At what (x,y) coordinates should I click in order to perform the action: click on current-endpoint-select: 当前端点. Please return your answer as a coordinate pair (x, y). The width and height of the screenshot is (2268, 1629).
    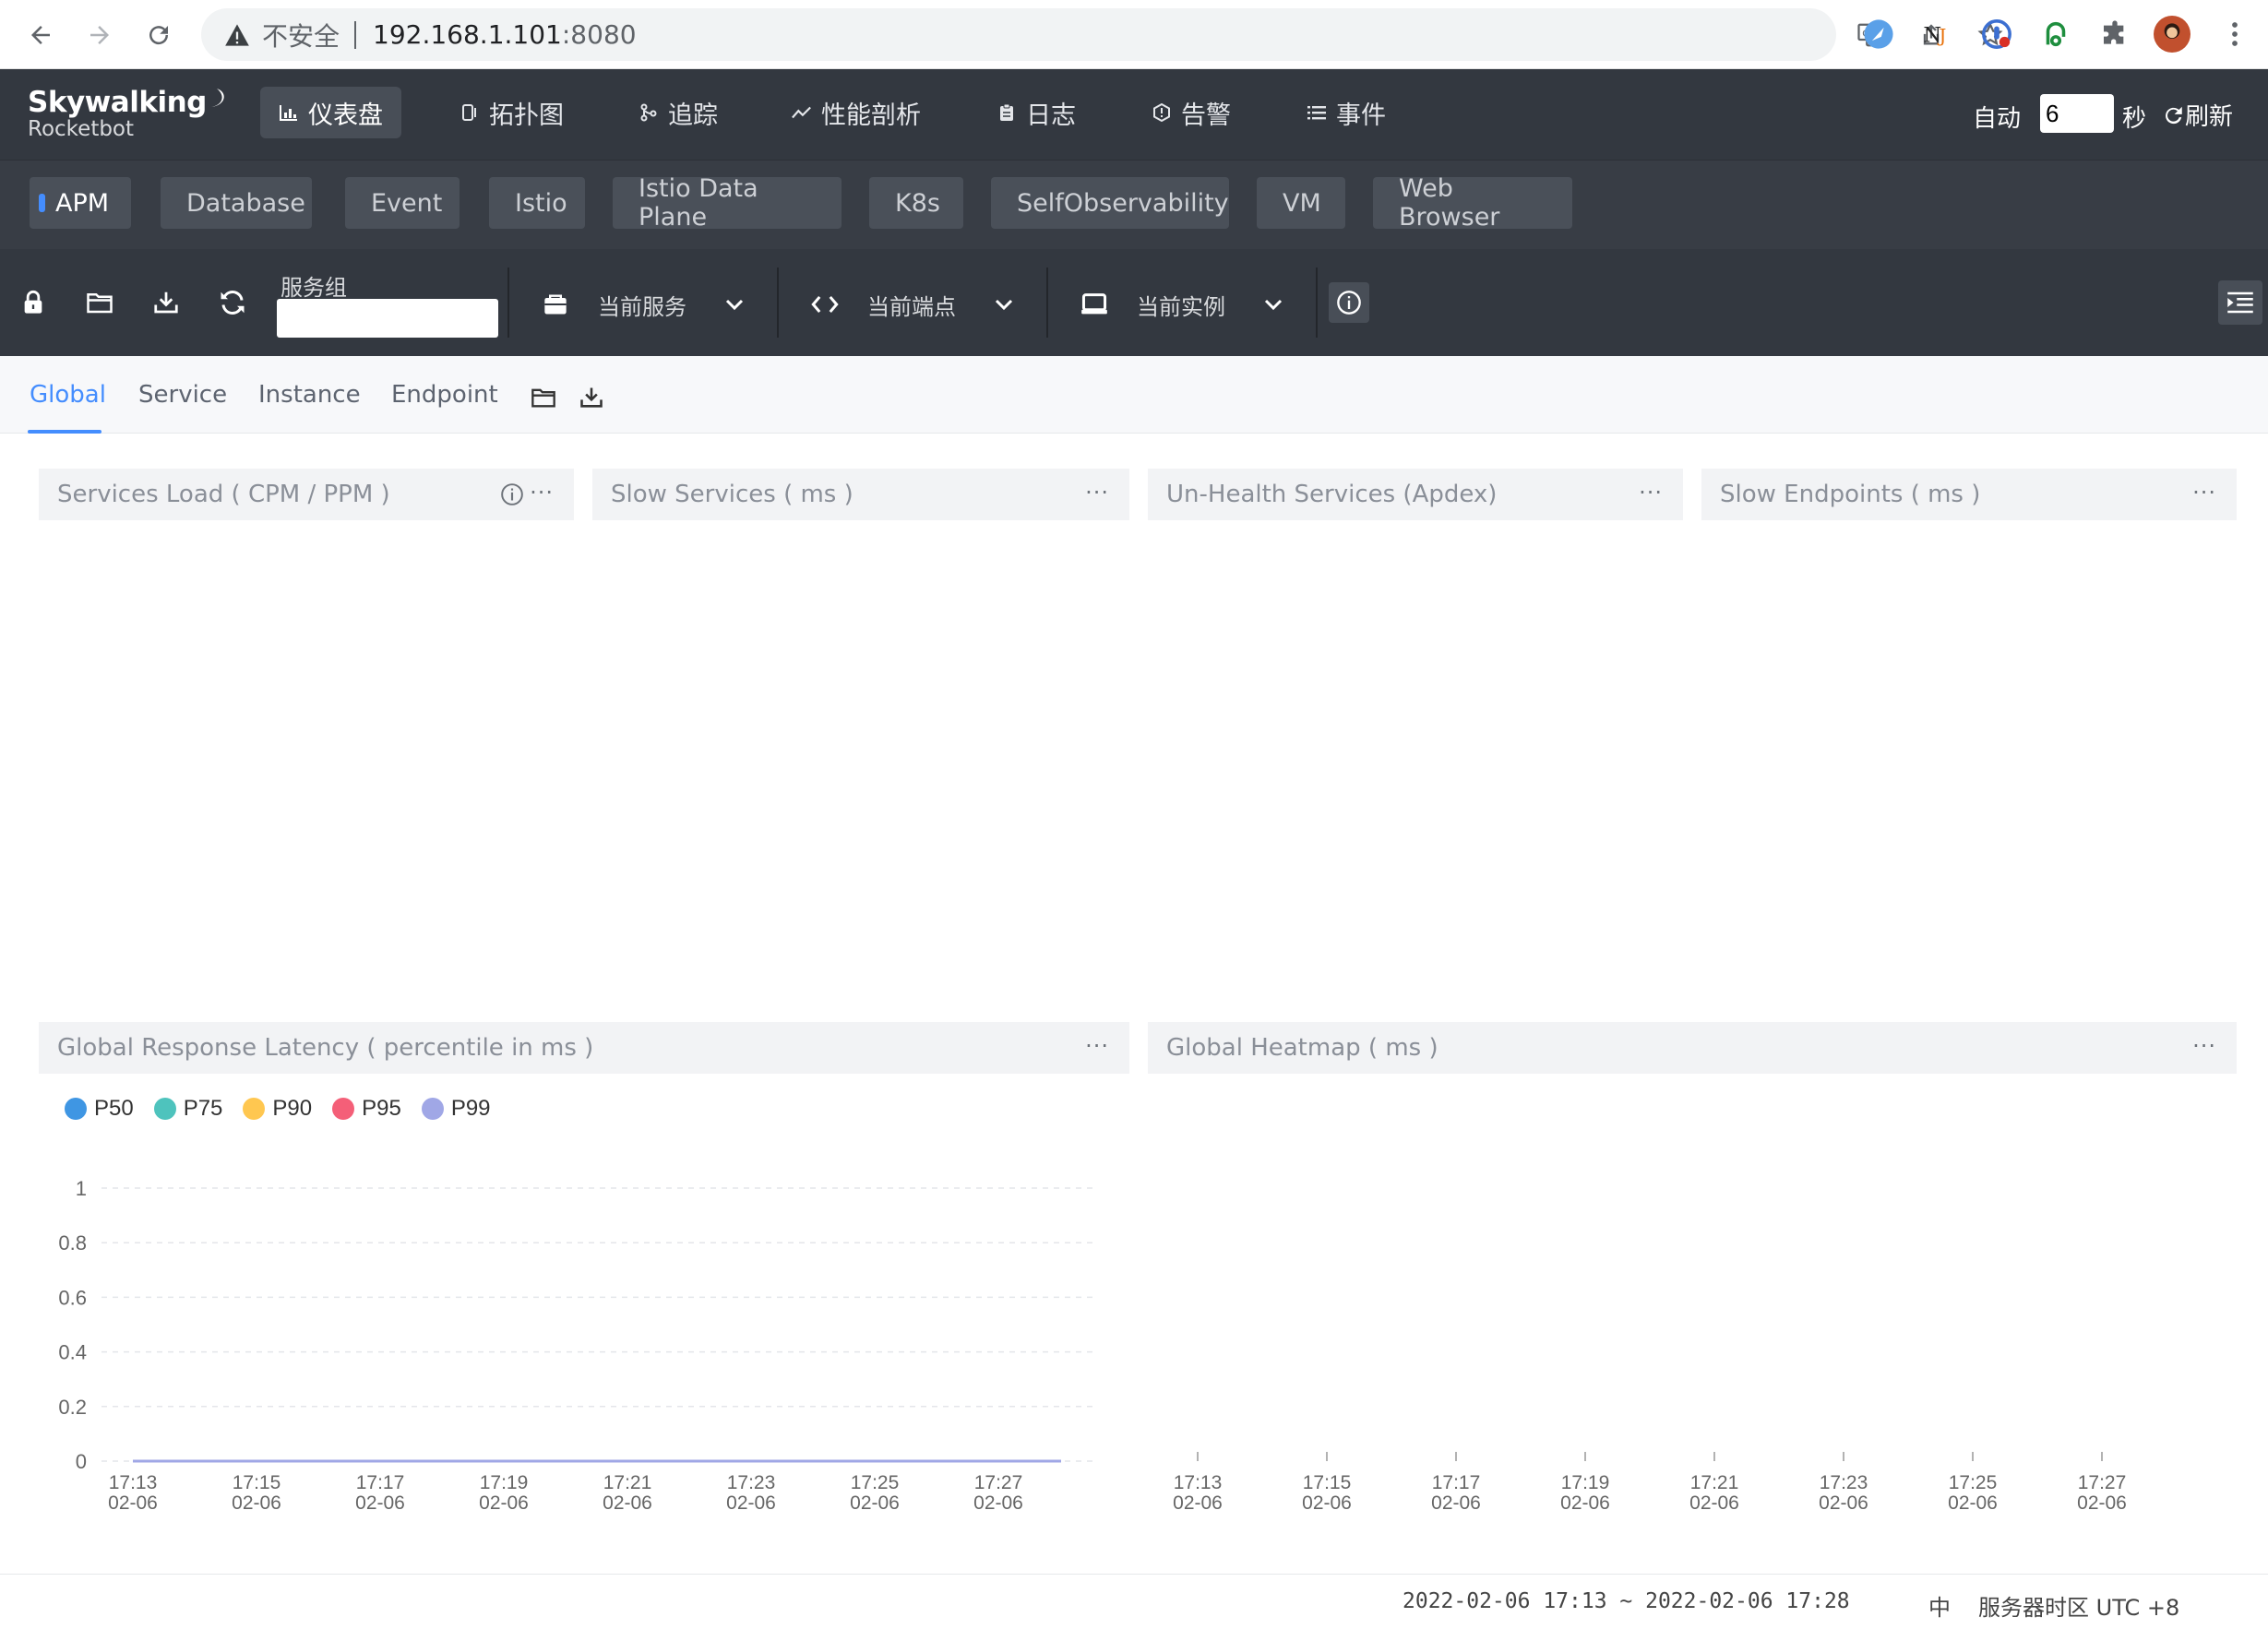
    Looking at the image, I should click on (912, 304).